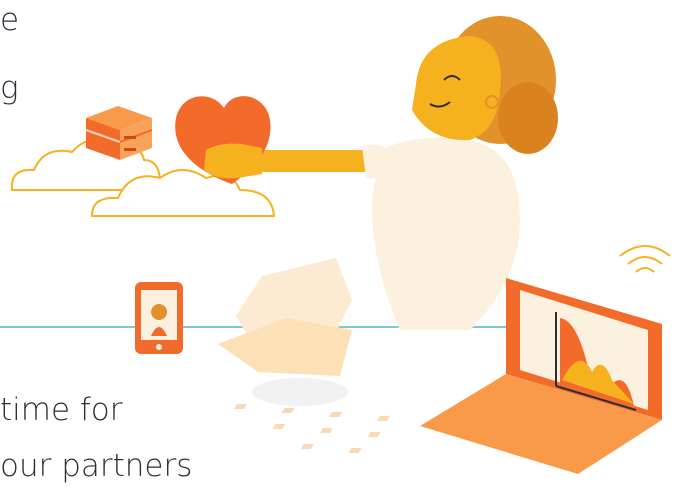 The width and height of the screenshot is (678, 497). Describe the element at coordinates (96, 466) in the screenshot. I see `text-fragment-4: our partners` at that location.